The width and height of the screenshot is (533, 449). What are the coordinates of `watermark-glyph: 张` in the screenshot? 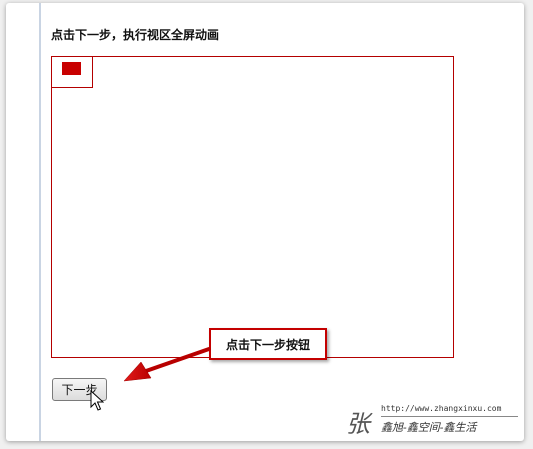 It's located at (358, 424).